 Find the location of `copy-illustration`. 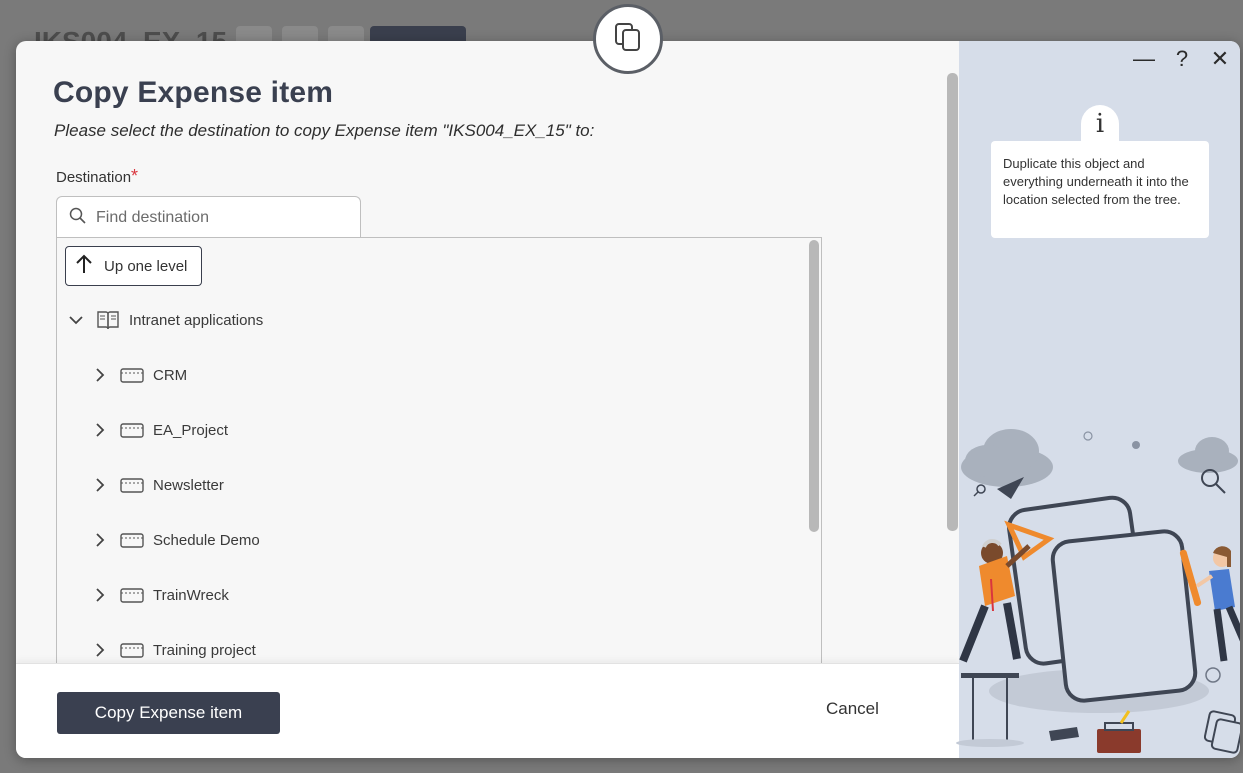

copy-illustration is located at coordinates (1098, 591).